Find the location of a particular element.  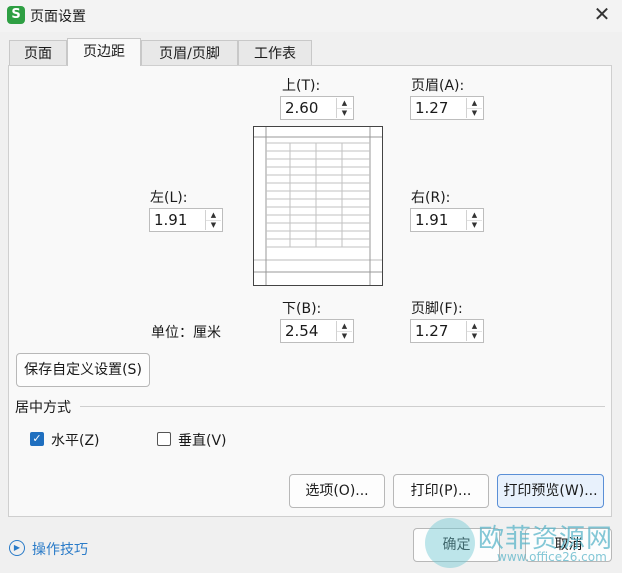

play-icon: ▶ is located at coordinates (17, 548).